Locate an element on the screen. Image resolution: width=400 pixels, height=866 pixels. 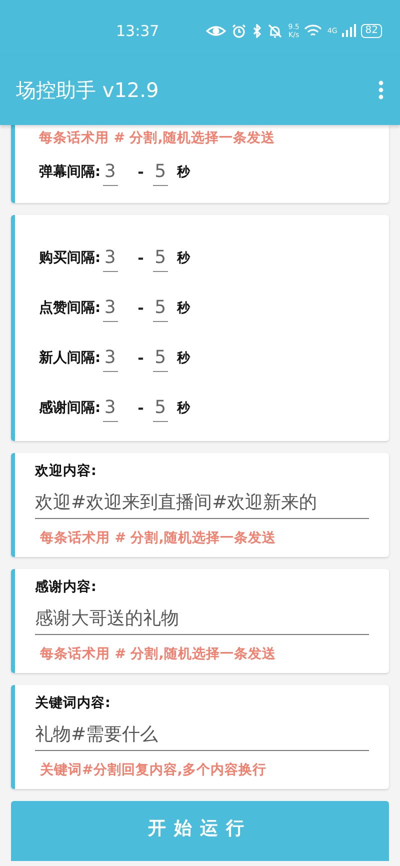
input-field: 感谢大哥送的礼物 is located at coordinates (202, 620).